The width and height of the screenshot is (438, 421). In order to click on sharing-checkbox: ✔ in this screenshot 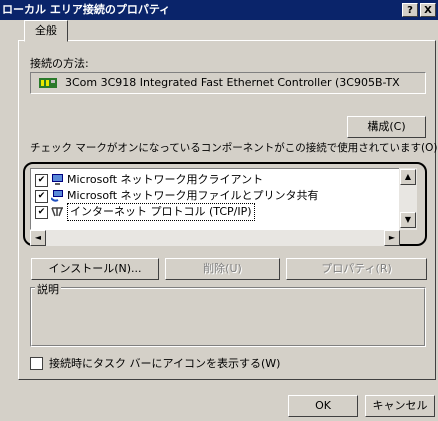, I will do `click(41, 196)`.